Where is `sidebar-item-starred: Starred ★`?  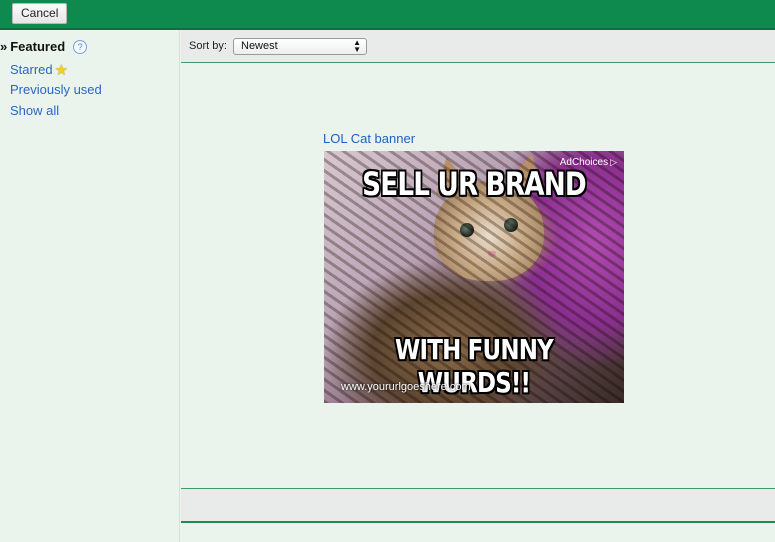
sidebar-item-starred: Starred ★ is located at coordinates (39, 70).